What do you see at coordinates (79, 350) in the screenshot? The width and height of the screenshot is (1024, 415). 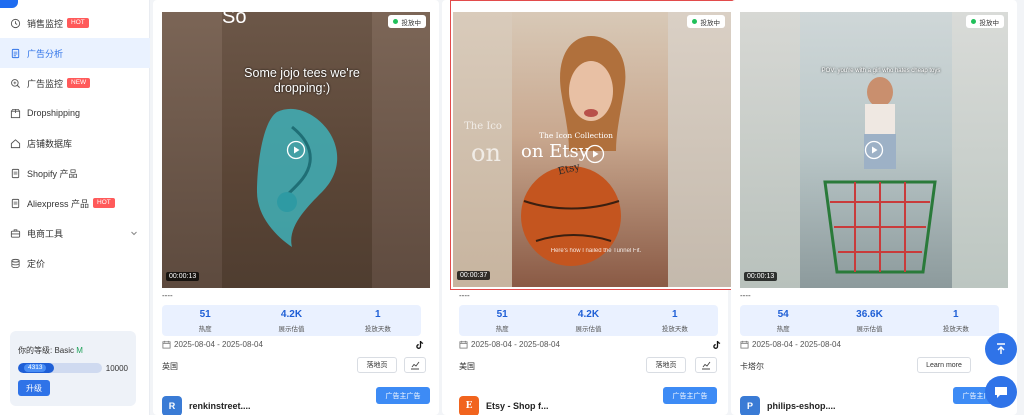 I see `level-value: M` at bounding box center [79, 350].